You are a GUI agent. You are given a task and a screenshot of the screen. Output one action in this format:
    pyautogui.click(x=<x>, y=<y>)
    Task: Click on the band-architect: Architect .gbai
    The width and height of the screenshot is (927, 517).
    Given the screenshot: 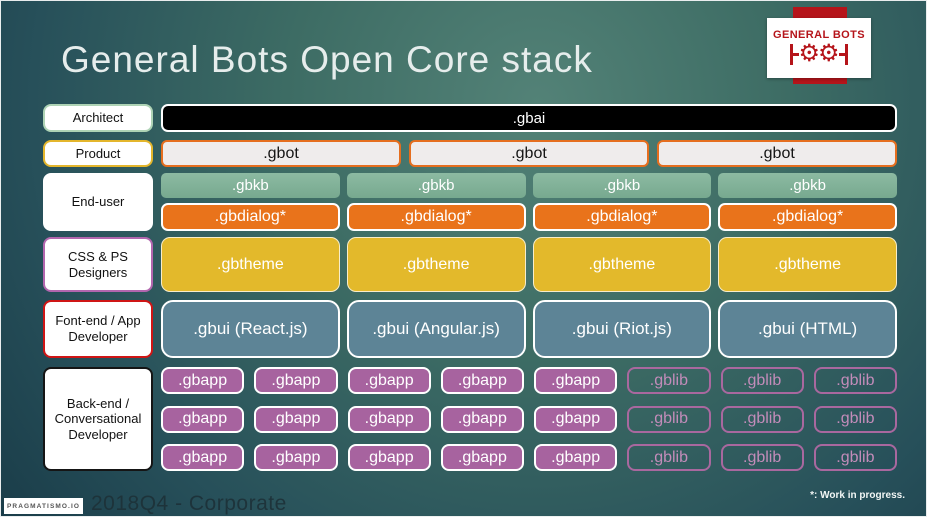 What is the action you would take?
    pyautogui.click(x=470, y=118)
    